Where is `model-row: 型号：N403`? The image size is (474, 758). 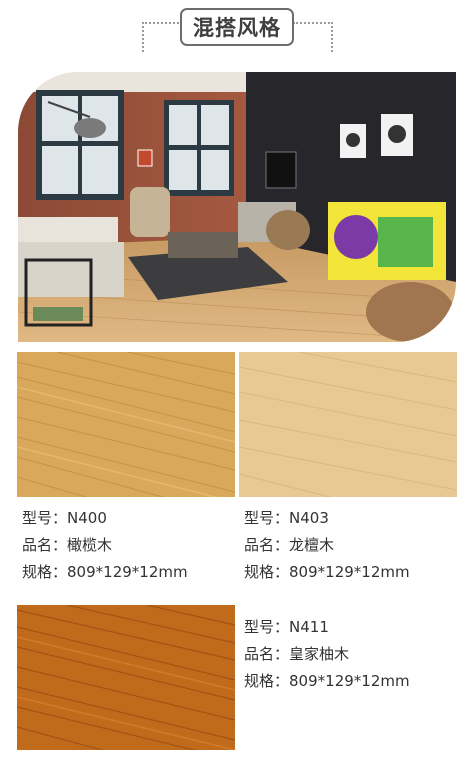
model-row: 型号：N403 is located at coordinates (327, 518).